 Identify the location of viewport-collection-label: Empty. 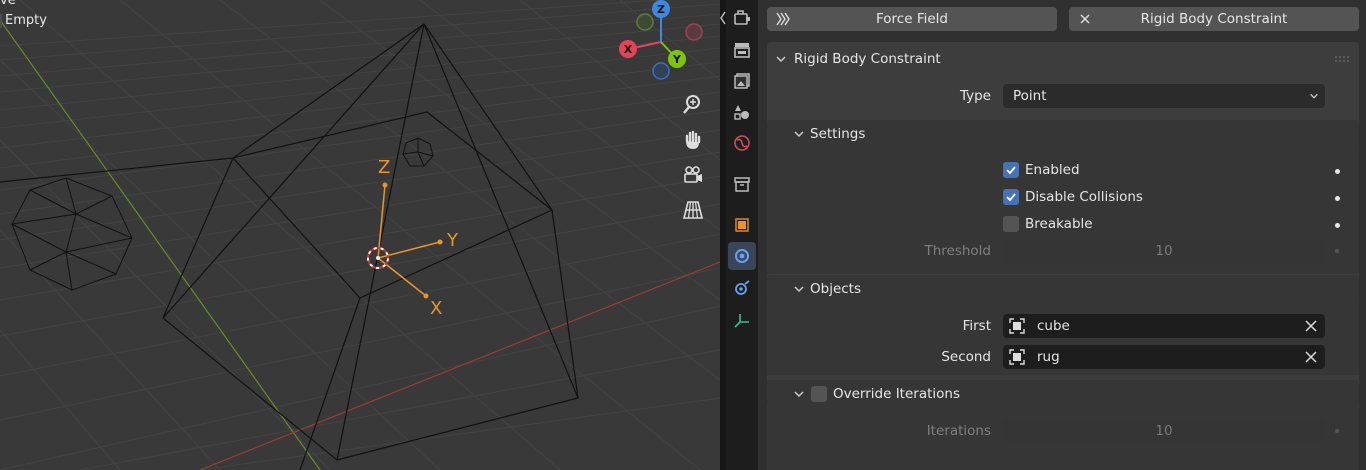
(26, 20).